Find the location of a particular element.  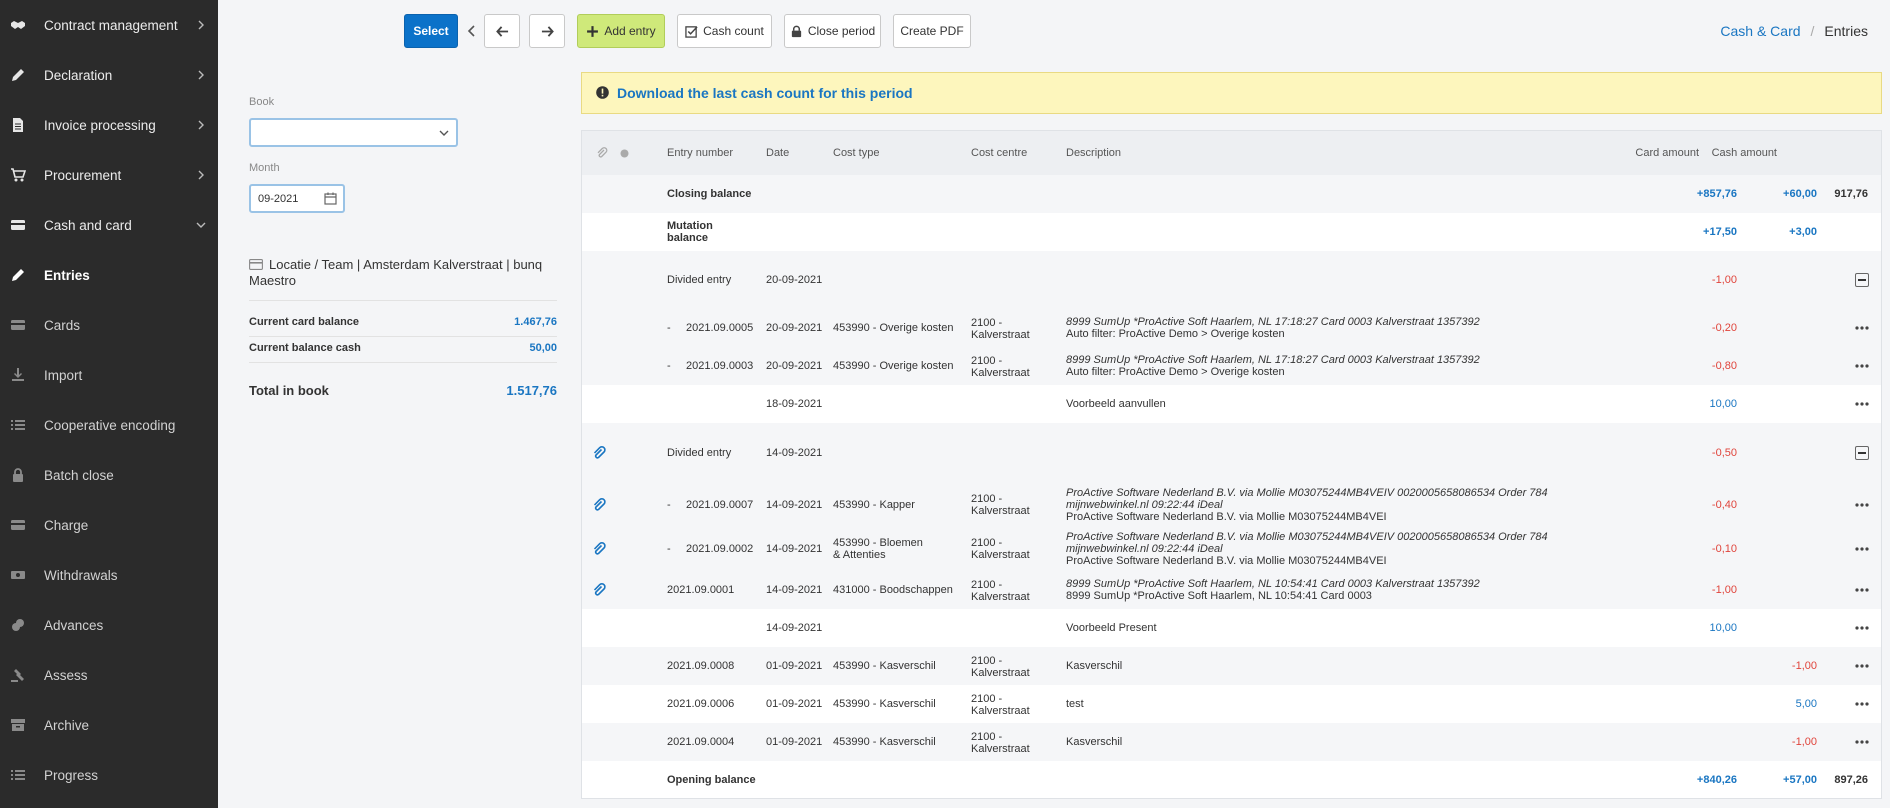

arrow-left-icon is located at coordinates (501, 31).